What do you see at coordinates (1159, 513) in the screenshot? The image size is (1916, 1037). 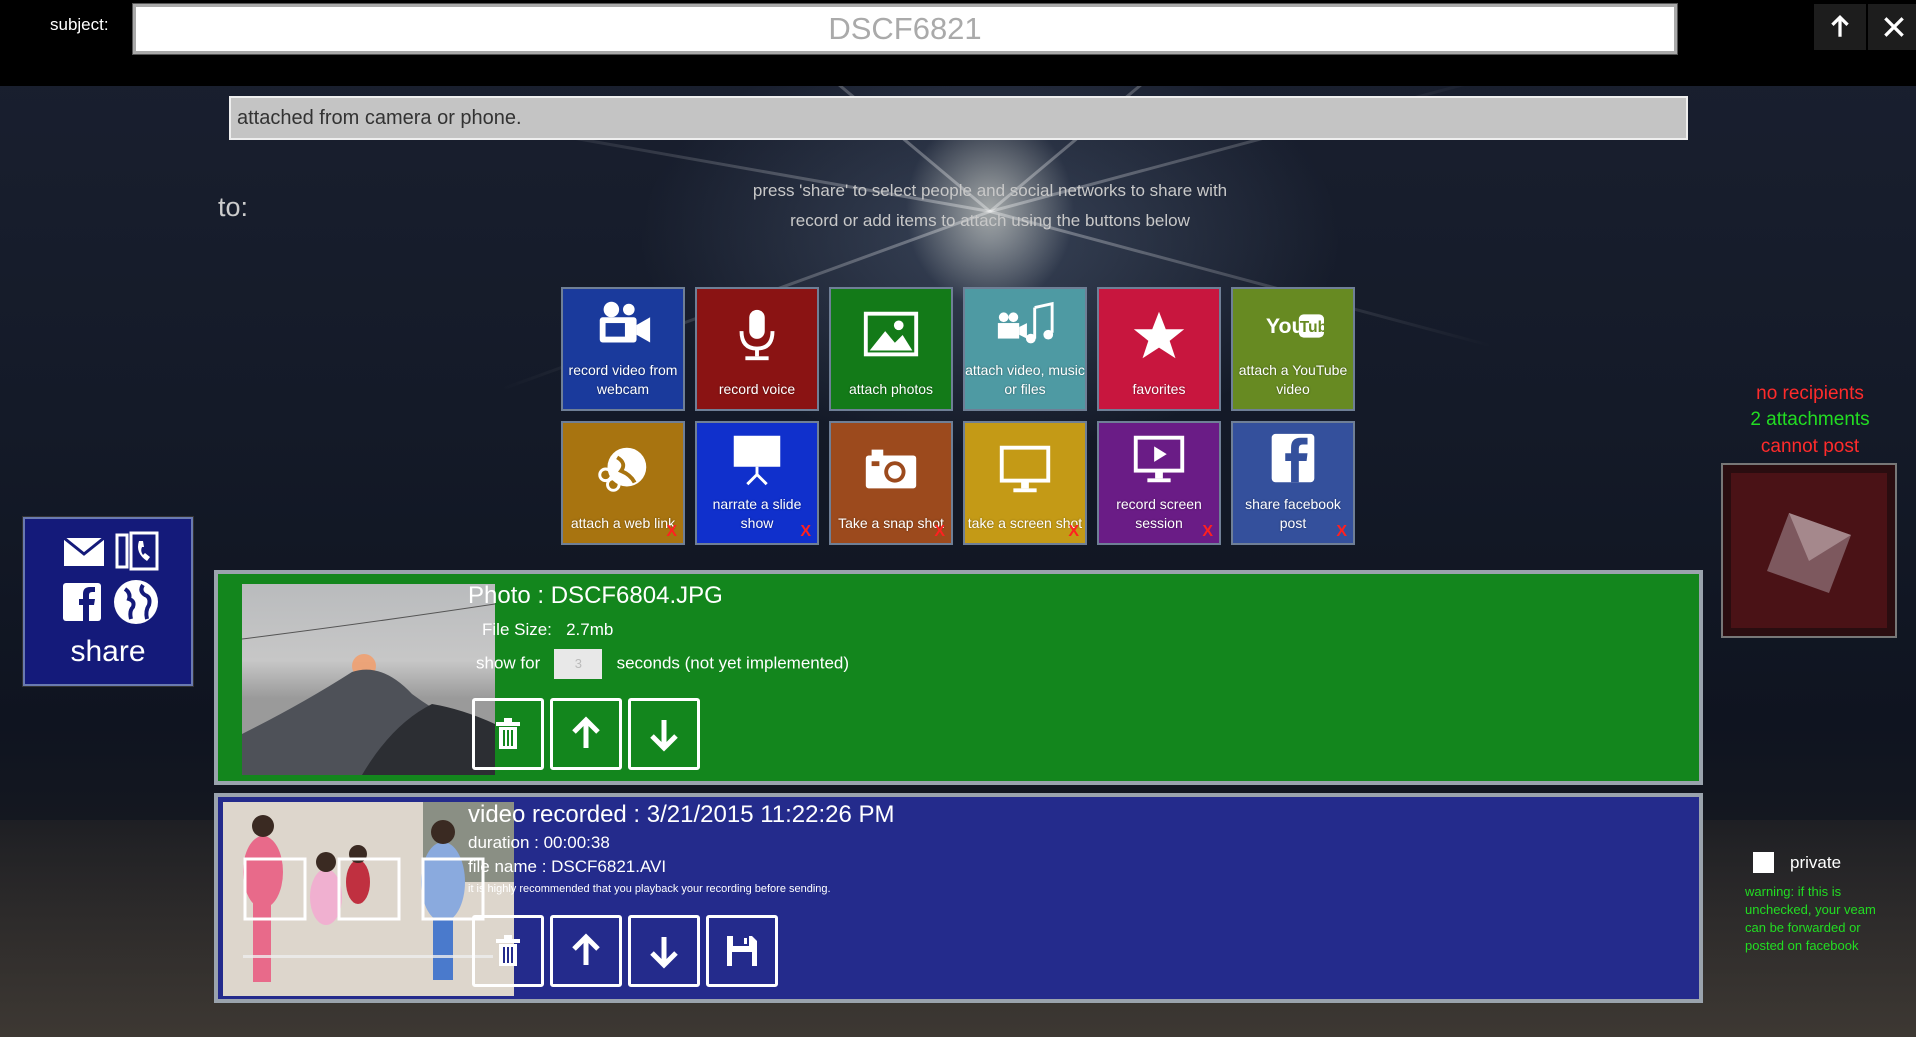 I see `tile-label: record screen session` at bounding box center [1159, 513].